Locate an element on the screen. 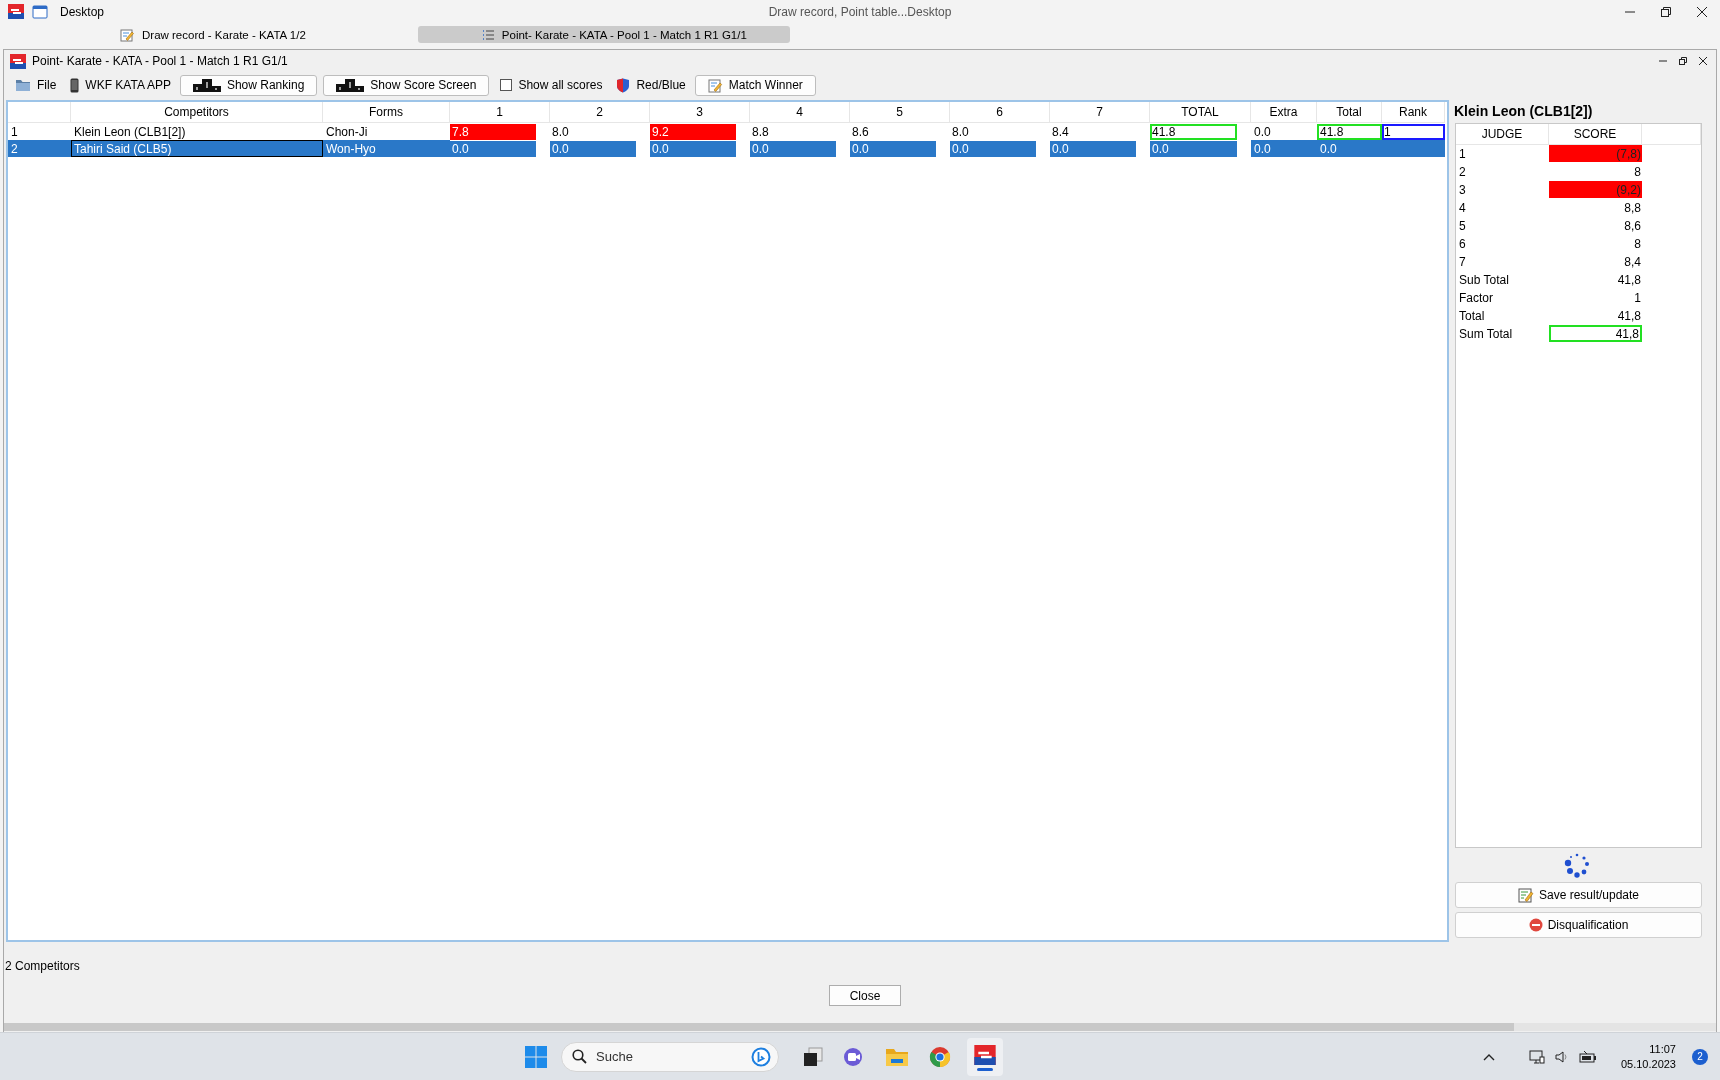 This screenshot has width=1720, height=1080. score-cell-text: 8.8 is located at coordinates (760, 131).